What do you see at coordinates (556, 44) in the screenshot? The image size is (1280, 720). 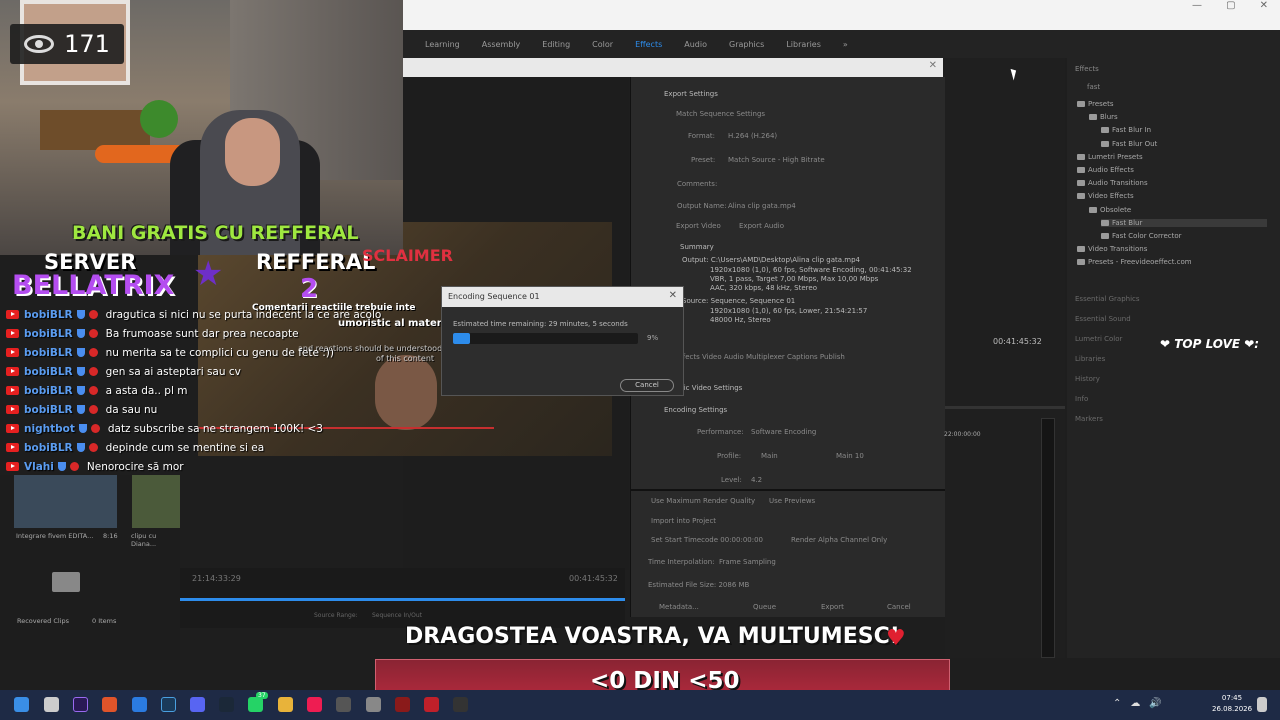 I see `workspace-tab: Editing` at bounding box center [556, 44].